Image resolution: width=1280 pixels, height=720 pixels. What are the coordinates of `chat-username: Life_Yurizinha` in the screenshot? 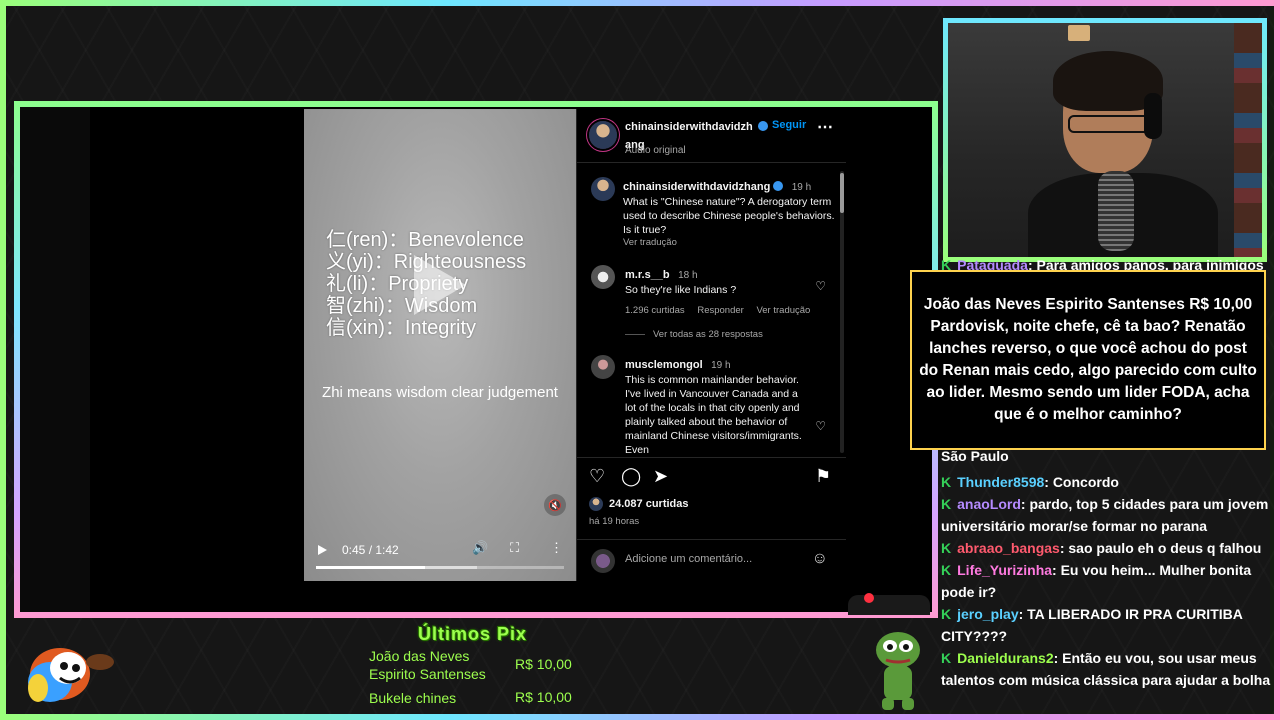 It's located at (1004, 570).